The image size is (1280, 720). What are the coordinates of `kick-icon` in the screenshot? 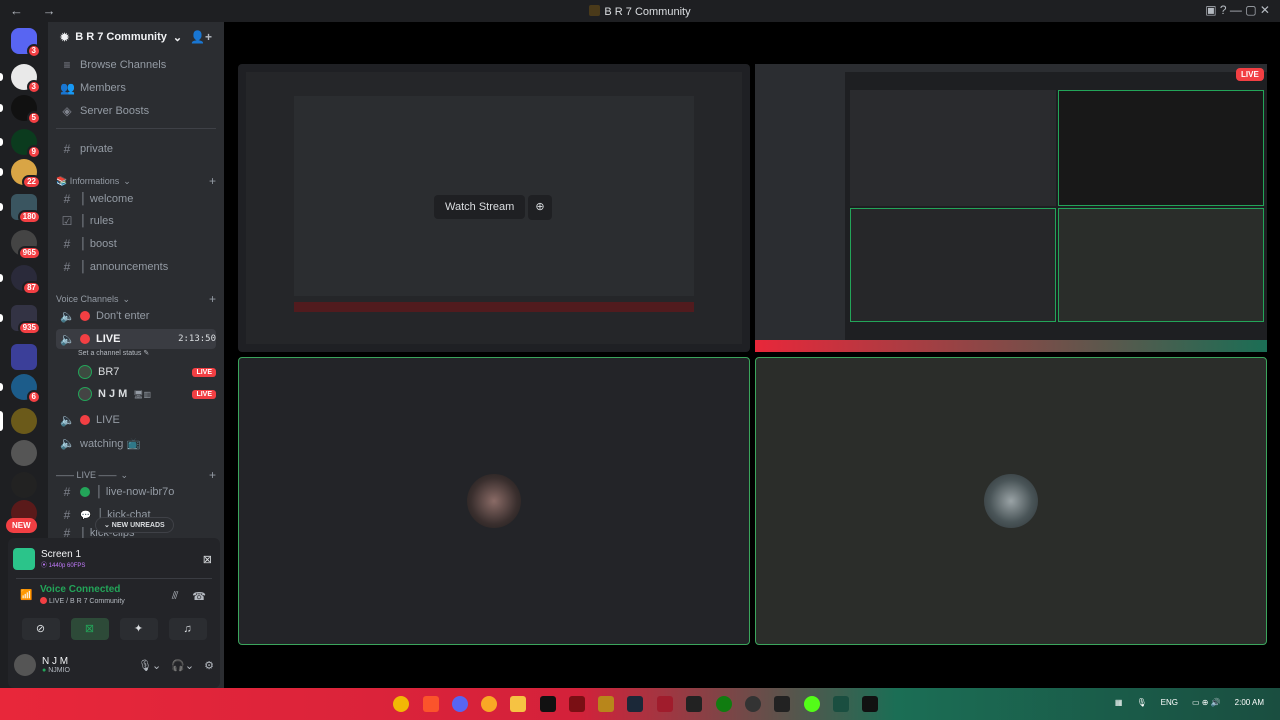 It's located at (812, 704).